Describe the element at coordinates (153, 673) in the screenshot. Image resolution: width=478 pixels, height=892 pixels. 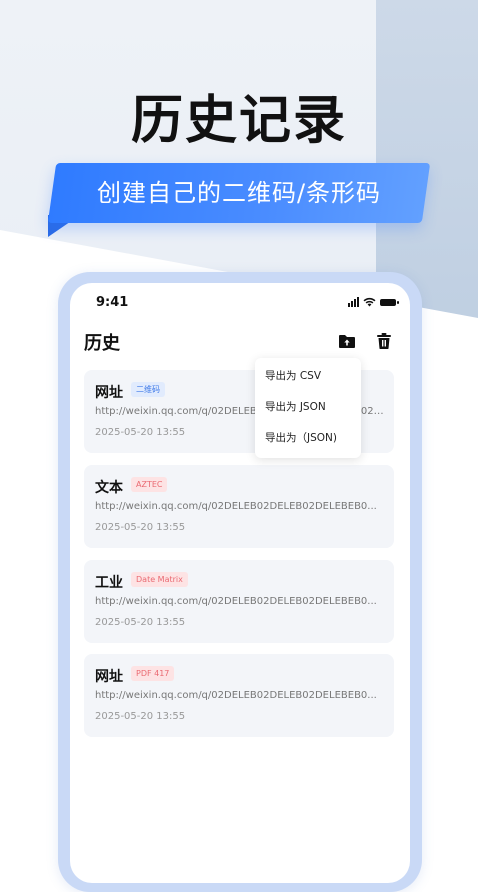
I see `format-tag: PDF 417` at that location.